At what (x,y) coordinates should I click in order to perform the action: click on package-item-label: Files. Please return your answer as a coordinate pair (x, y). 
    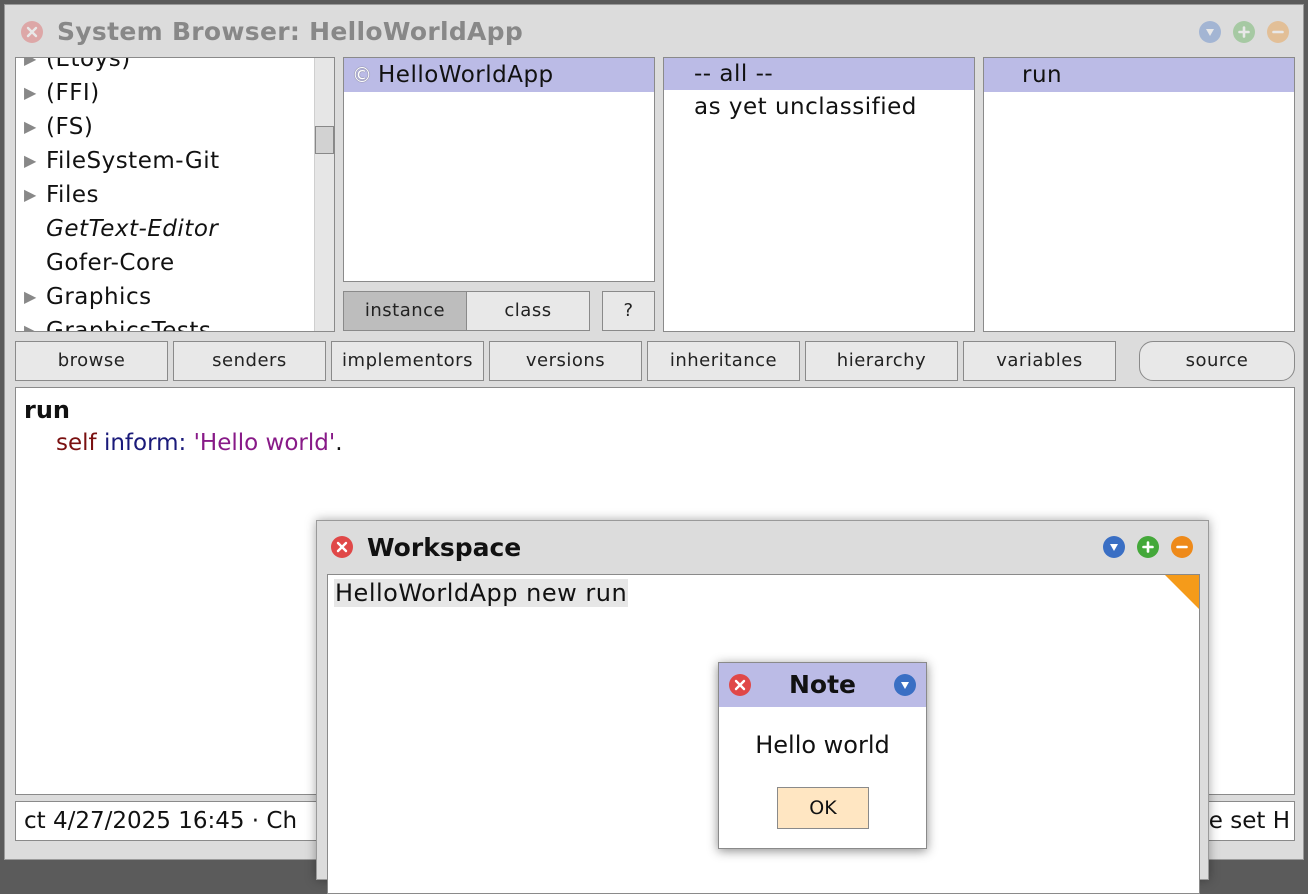
    Looking at the image, I should click on (72, 195).